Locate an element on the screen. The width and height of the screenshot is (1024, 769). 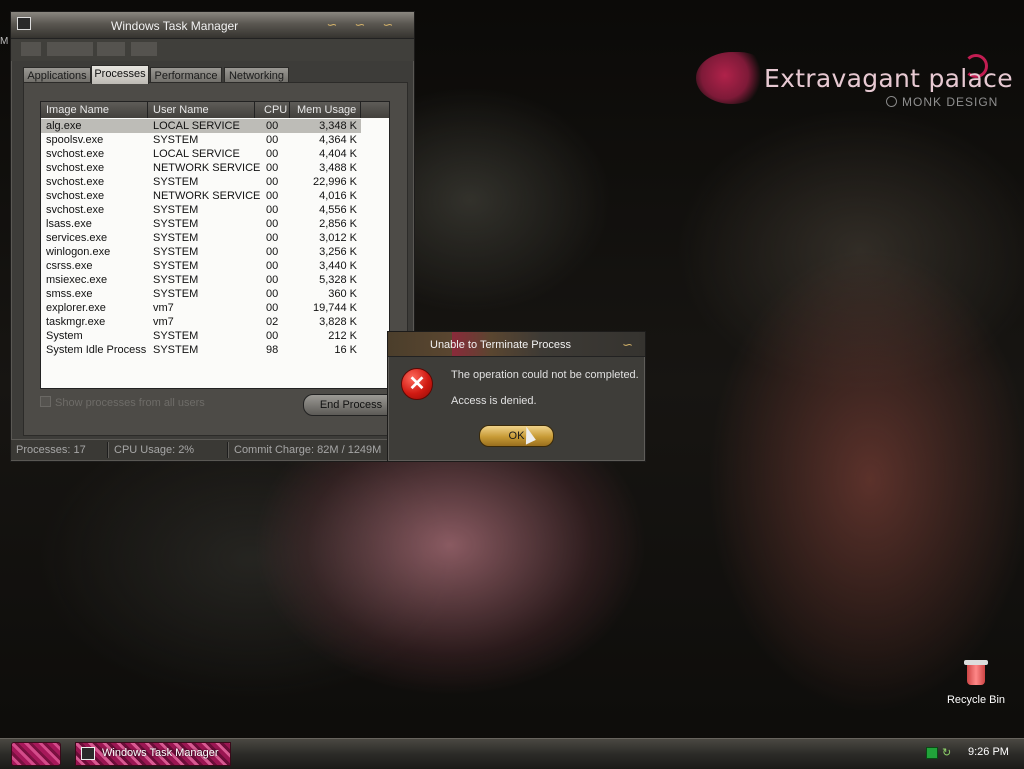
column-user-name: User Name is located at coordinates (181, 110).